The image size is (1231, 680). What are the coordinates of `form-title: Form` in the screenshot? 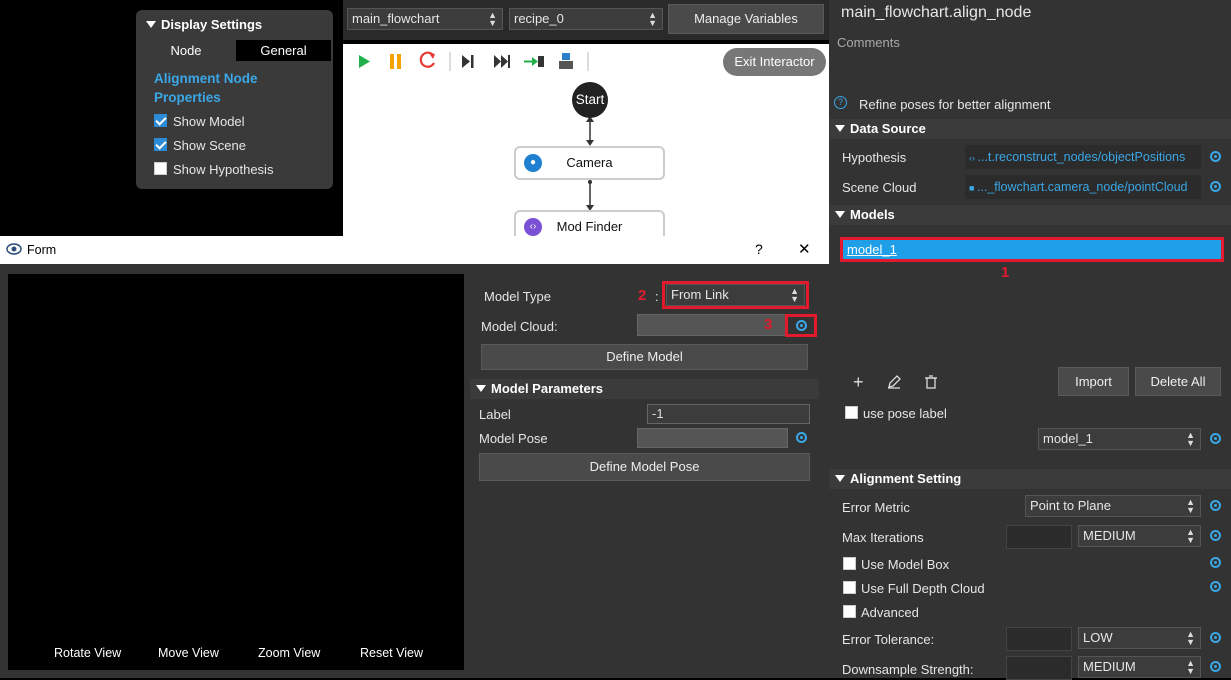 It's located at (42, 250).